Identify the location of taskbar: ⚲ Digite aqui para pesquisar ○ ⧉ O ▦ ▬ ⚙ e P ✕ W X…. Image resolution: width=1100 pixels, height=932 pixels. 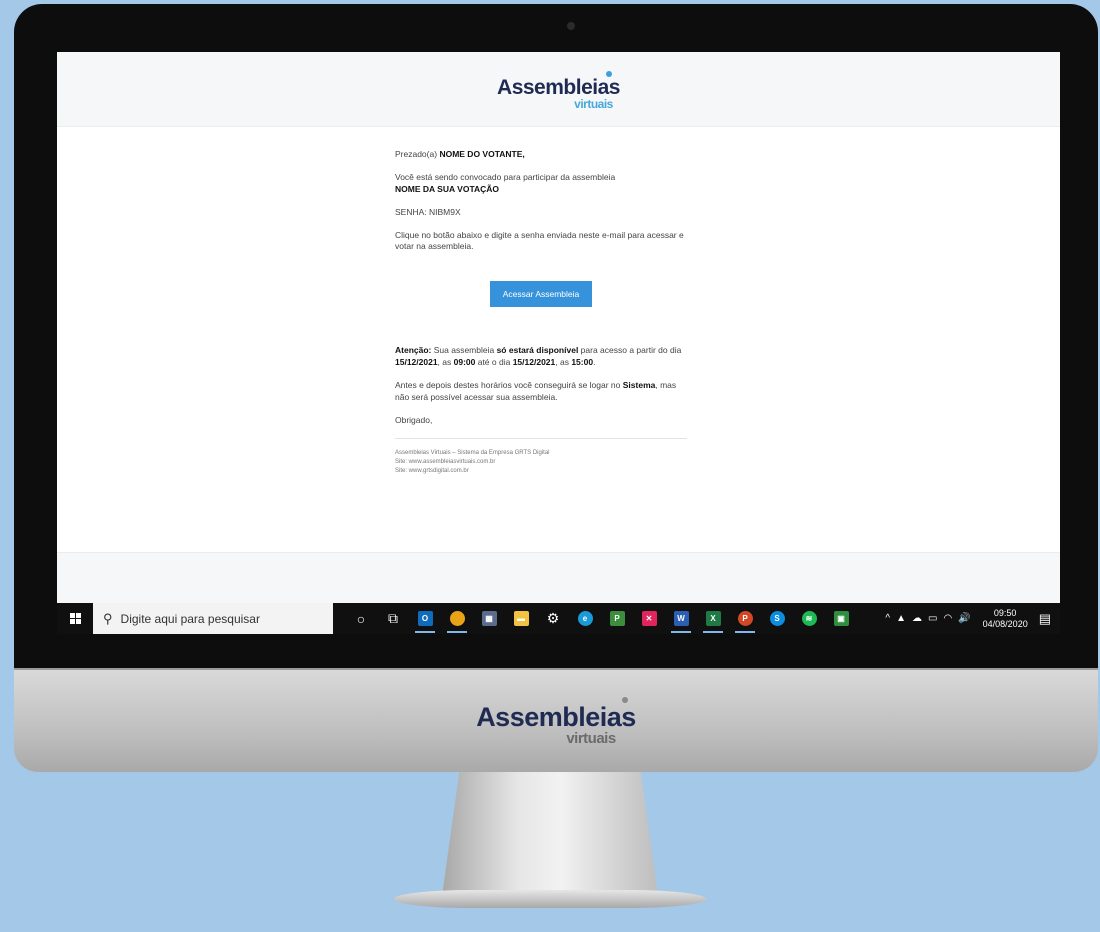
(558, 618).